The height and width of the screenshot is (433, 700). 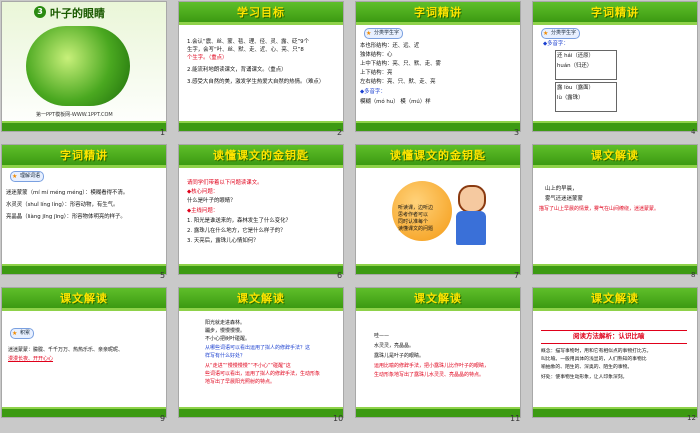 What do you see at coordinates (599, 209) in the screenshot?
I see `text-line: 描写了山上早晨的情景，雾气在山间缭绕，迷迷蒙蒙。` at bounding box center [599, 209].